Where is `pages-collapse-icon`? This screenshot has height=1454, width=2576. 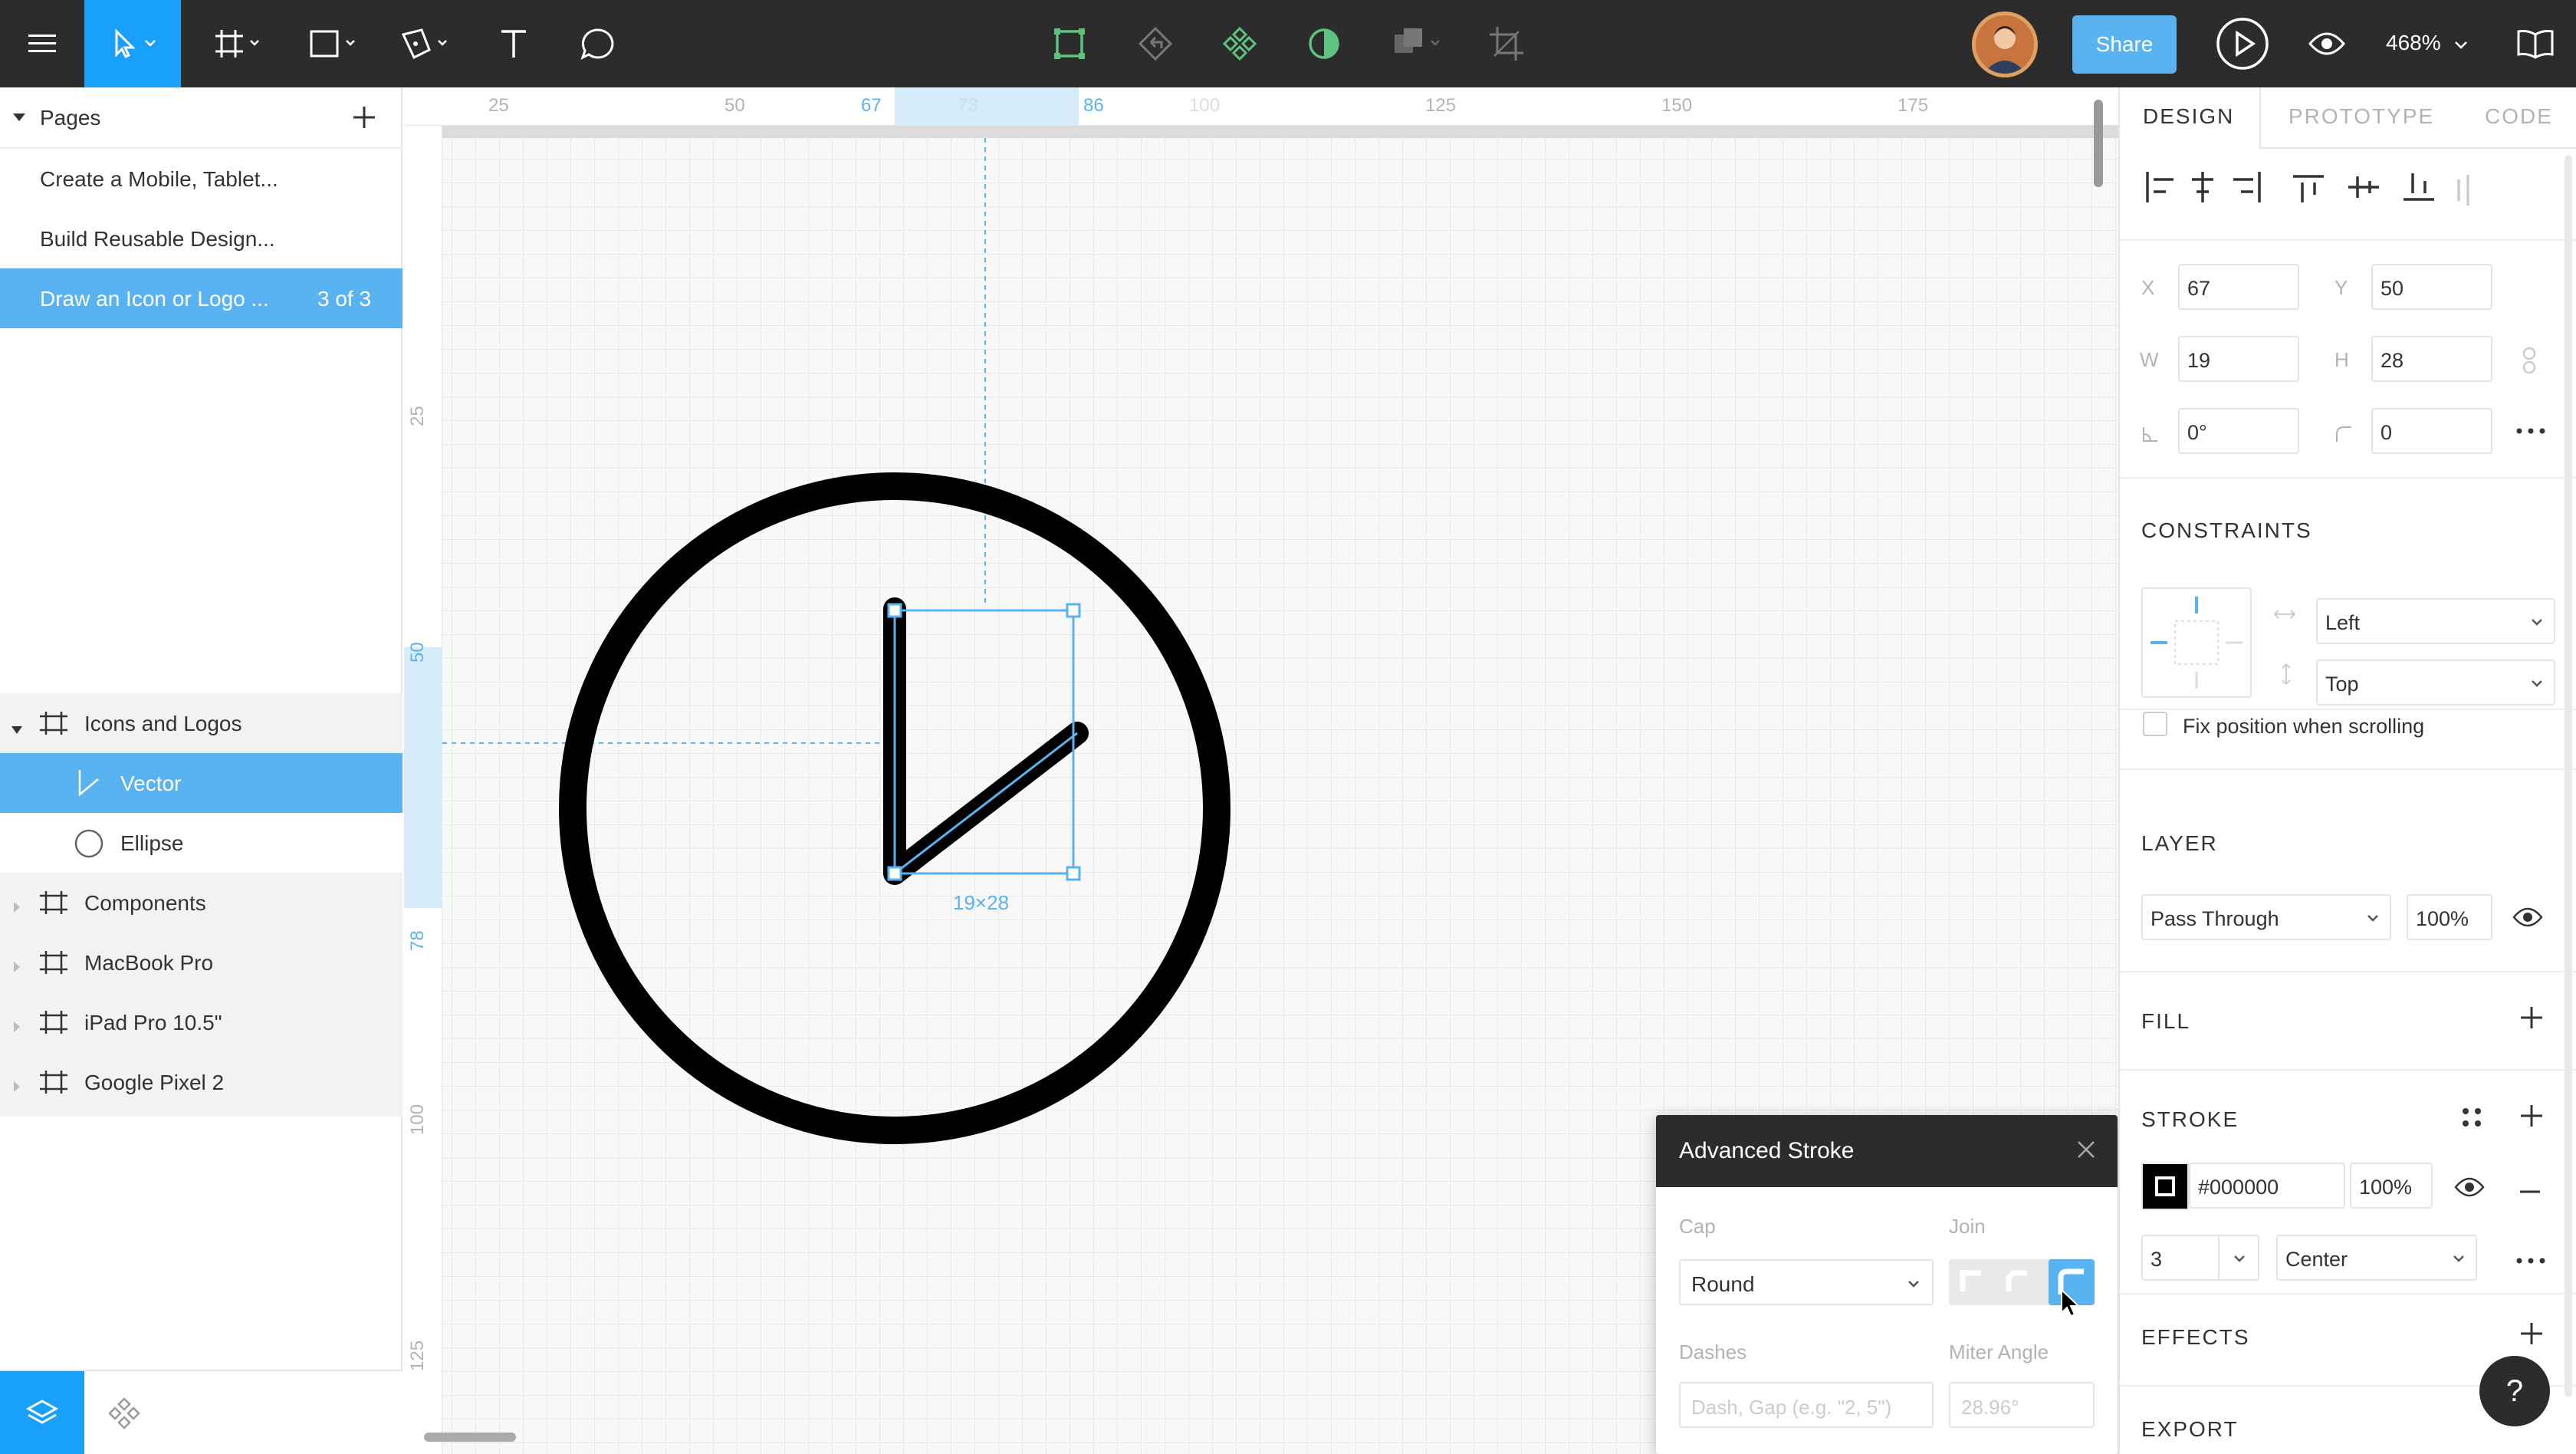 pages-collapse-icon is located at coordinates (19, 119).